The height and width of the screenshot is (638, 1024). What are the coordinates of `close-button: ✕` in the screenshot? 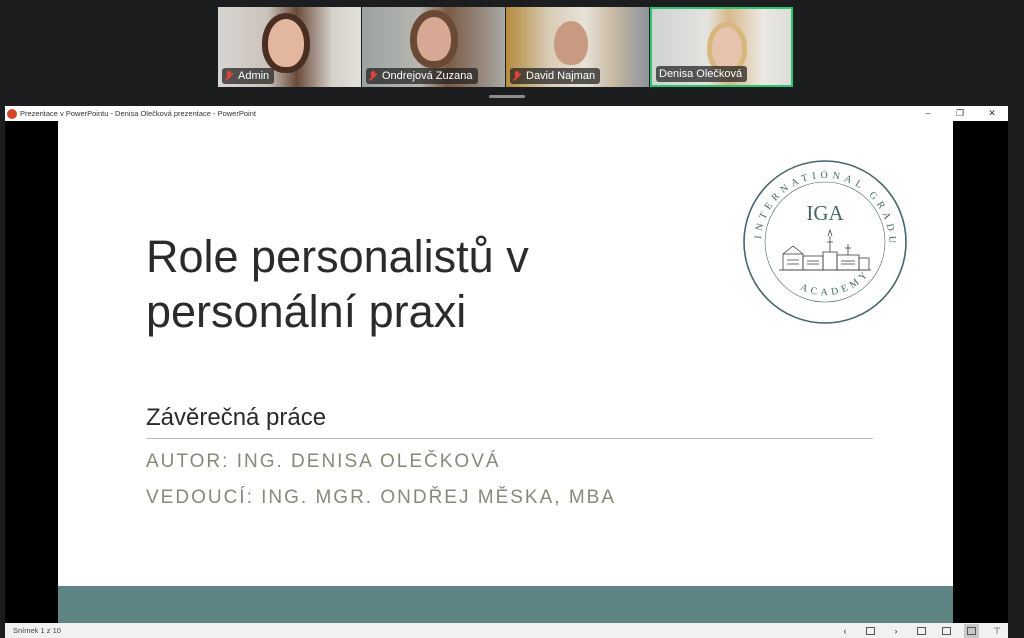 It's located at (992, 113).